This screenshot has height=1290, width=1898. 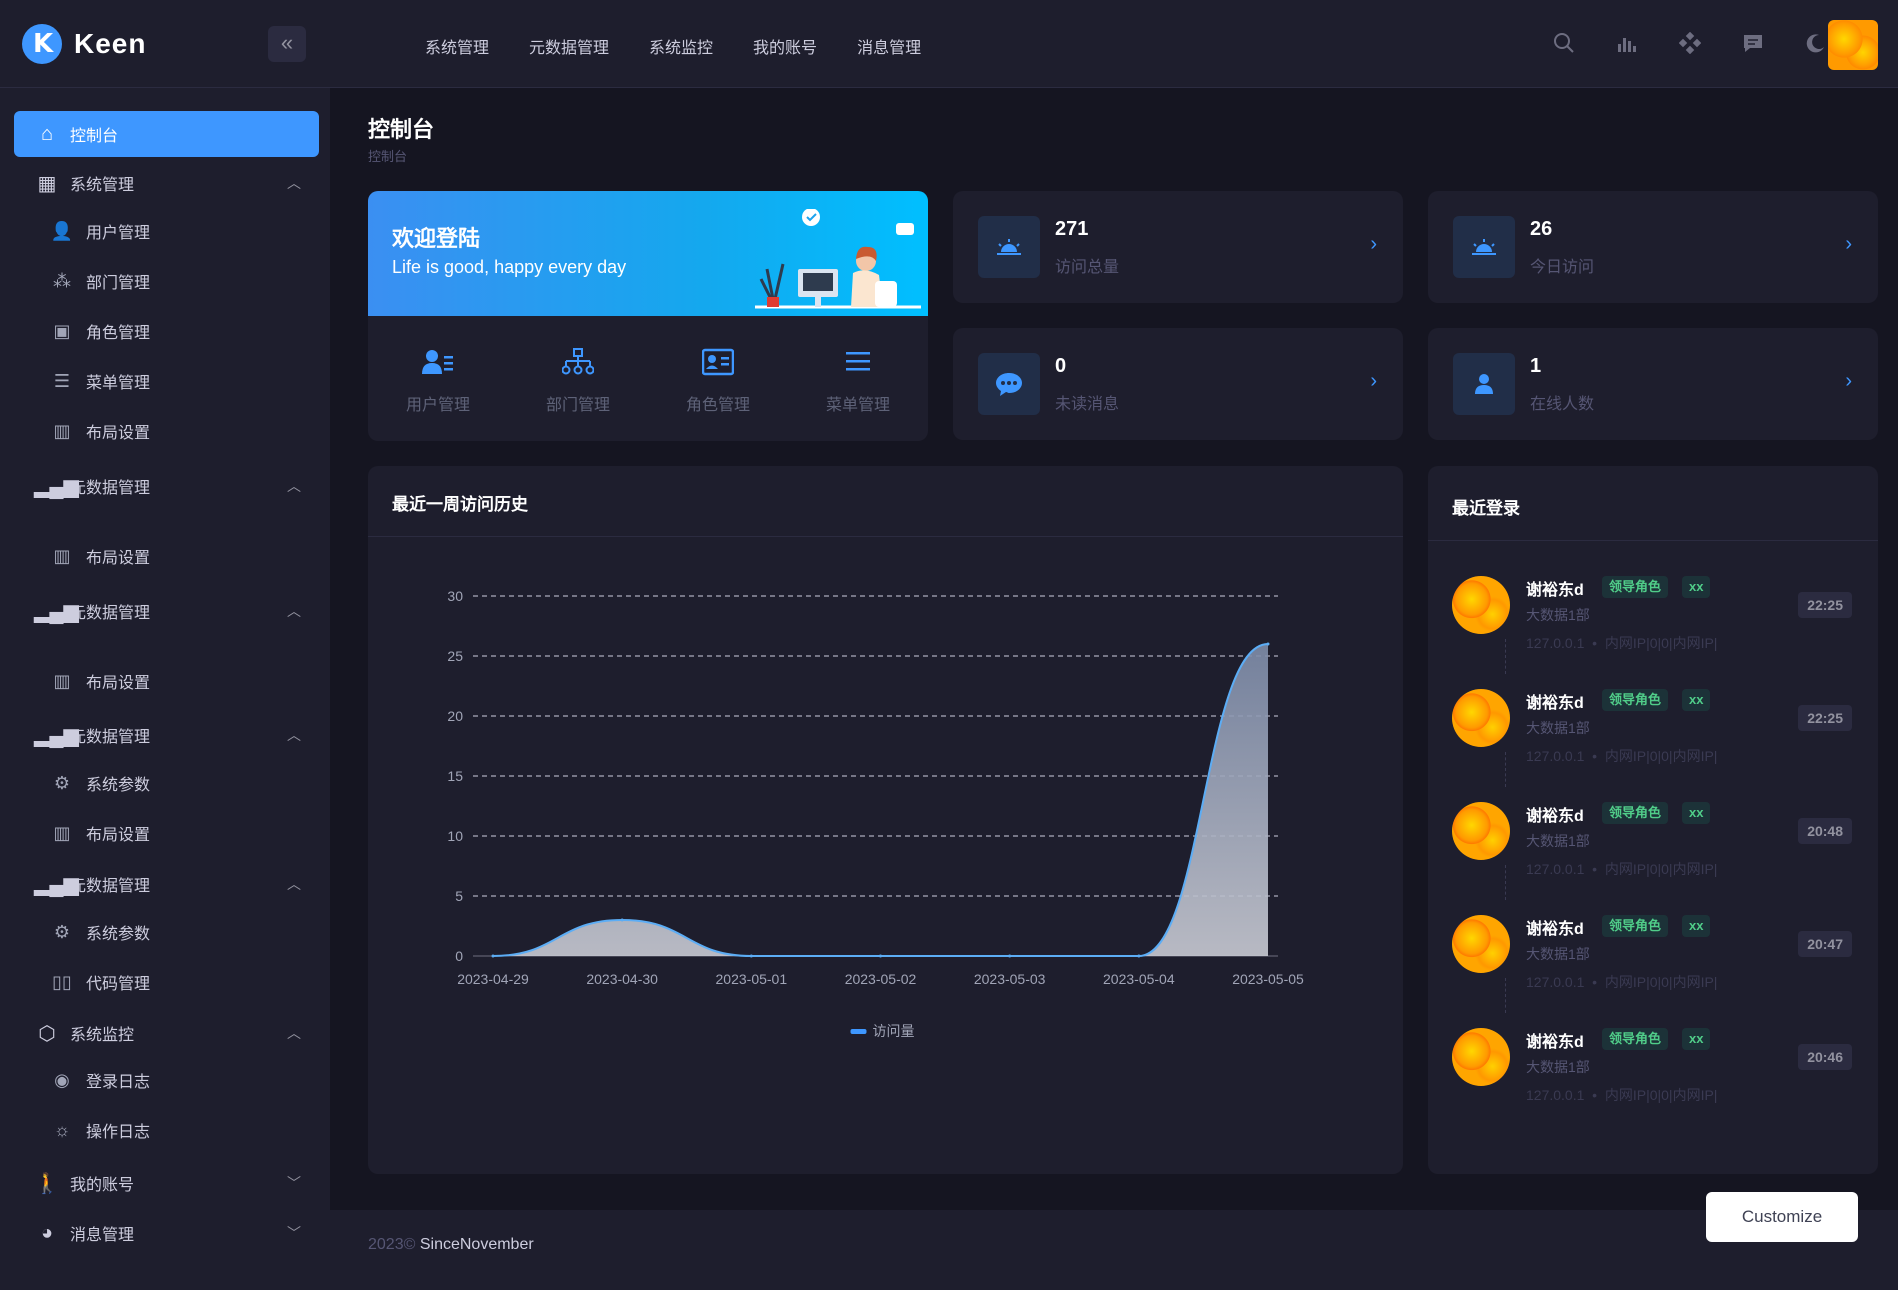 I want to click on breadcrumb: 控制台, so click(x=387, y=155).